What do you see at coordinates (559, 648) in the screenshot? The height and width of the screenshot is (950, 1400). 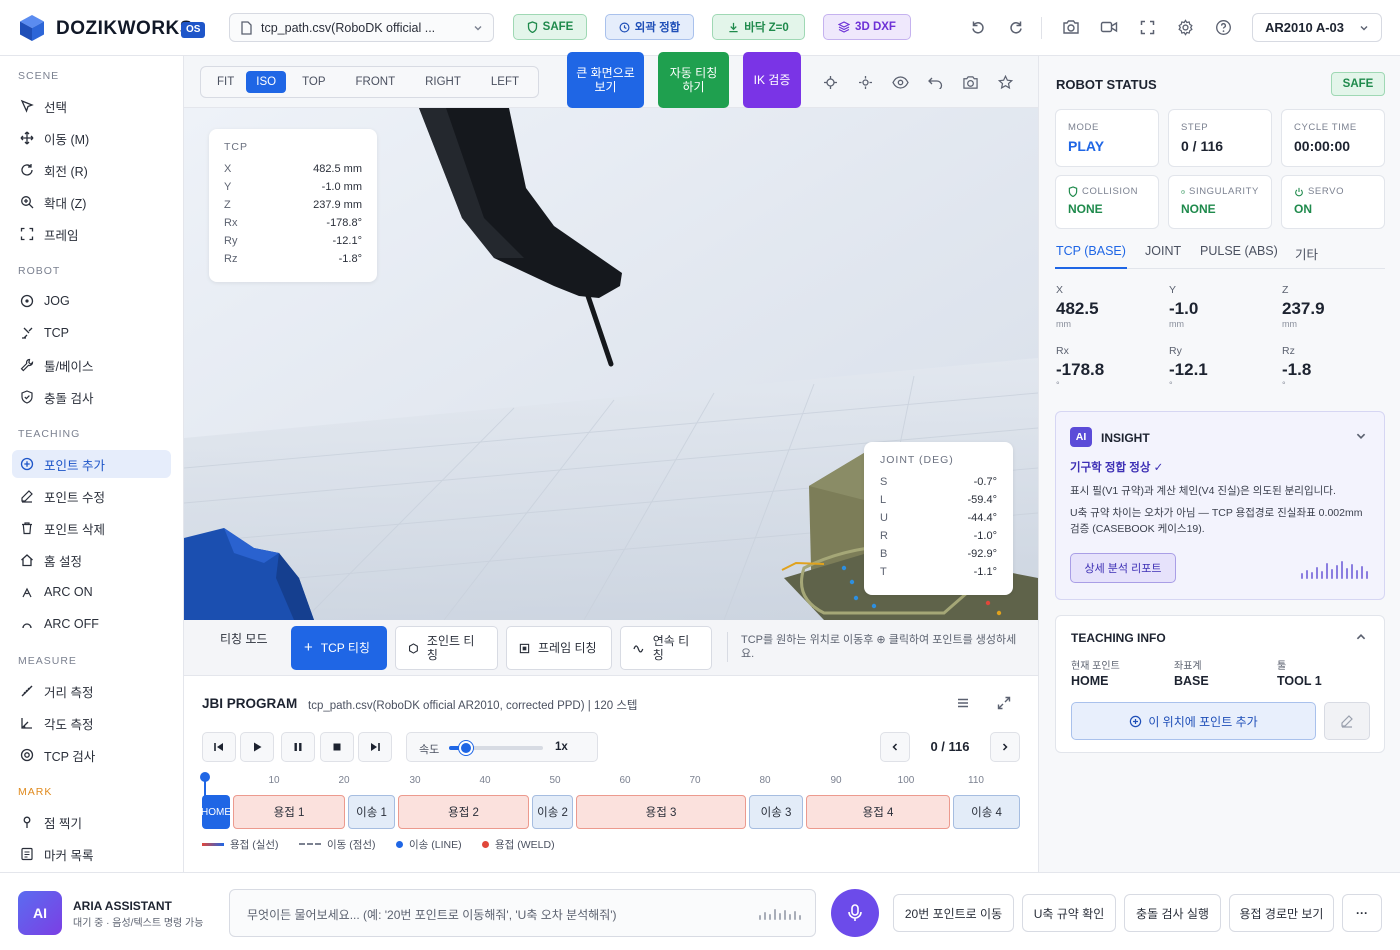 I see `frame-teach-button: 프레임 티칭` at bounding box center [559, 648].